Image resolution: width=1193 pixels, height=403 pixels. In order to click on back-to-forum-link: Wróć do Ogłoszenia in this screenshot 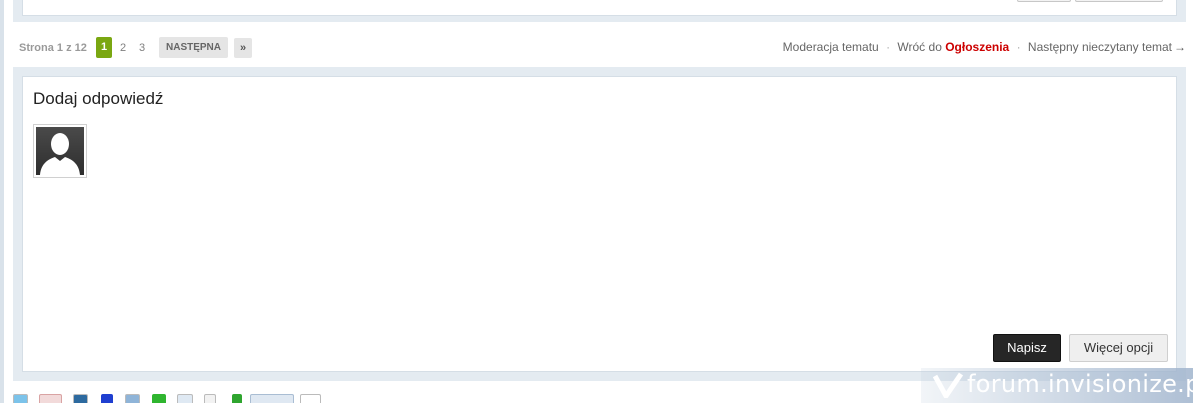, I will do `click(953, 47)`.